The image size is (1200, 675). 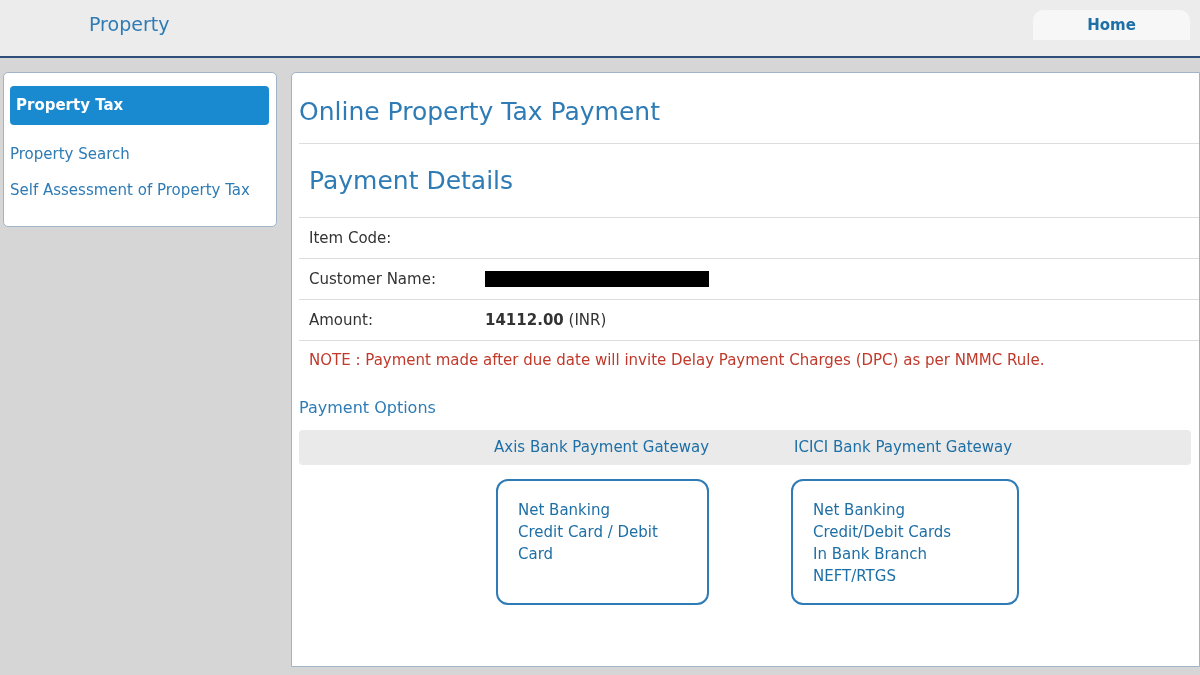 What do you see at coordinates (129, 24) in the screenshot?
I see `site-title: Property` at bounding box center [129, 24].